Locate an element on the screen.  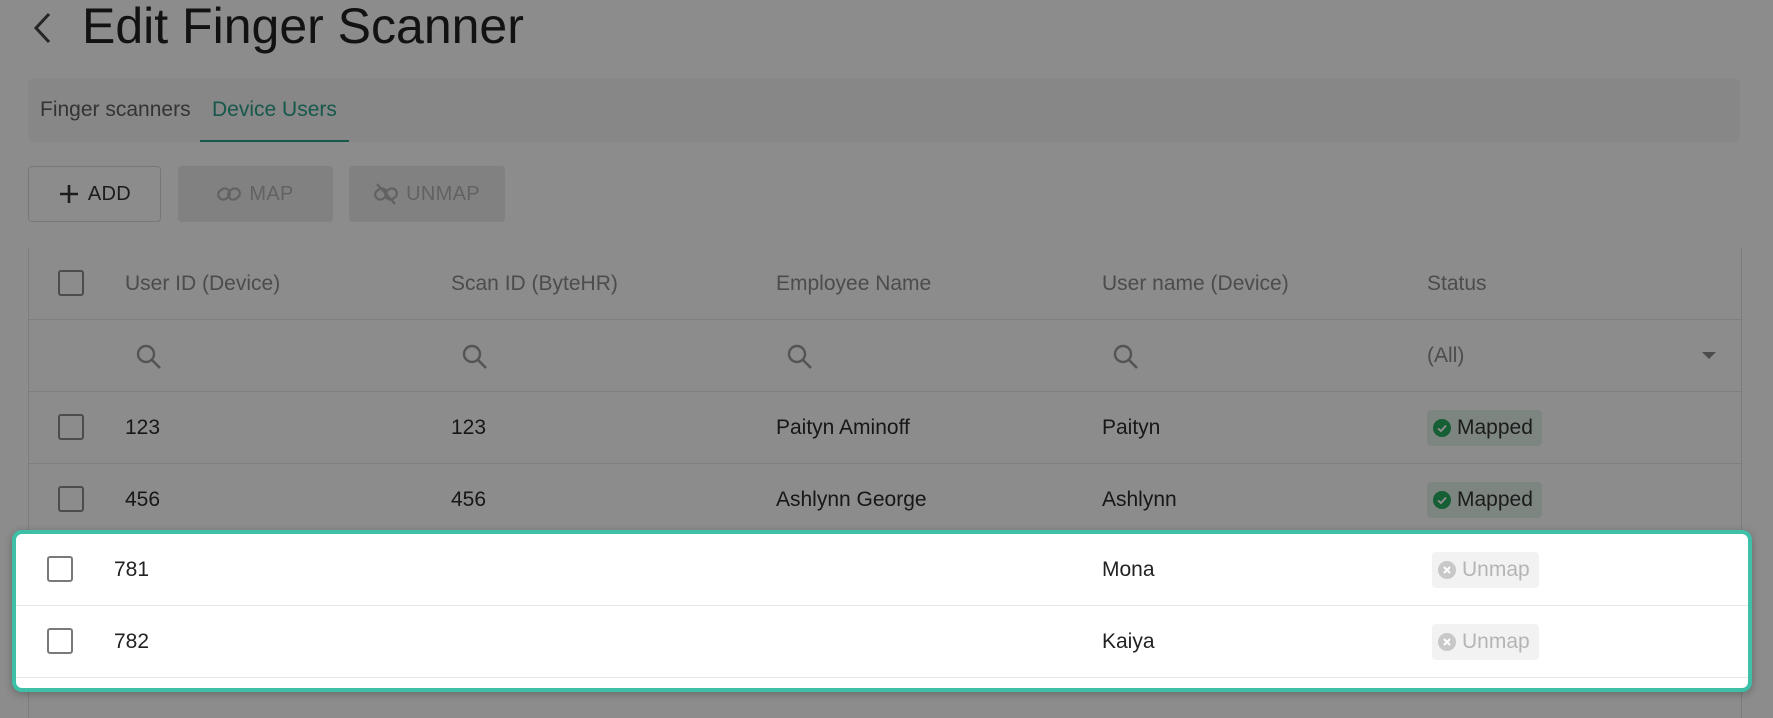
user-id-cell: 781 is located at coordinates (132, 569).